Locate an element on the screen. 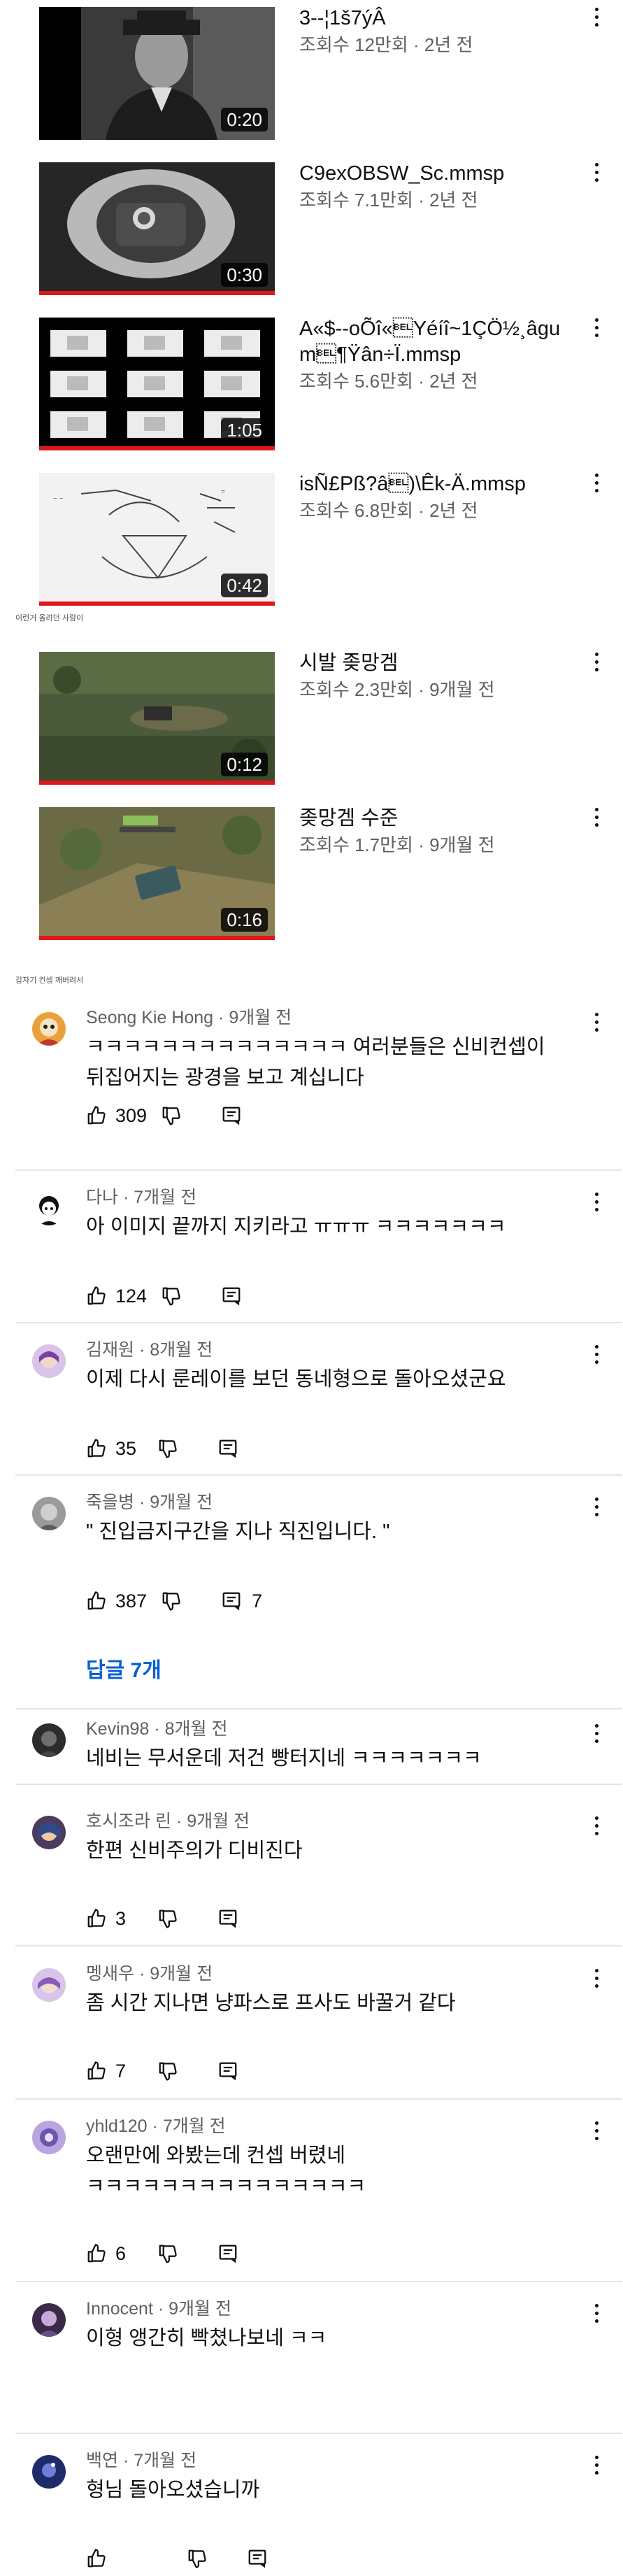 This screenshot has height=2576, width=623. video-thumbnail: ~ ~ = 0:42 is located at coordinates (157, 539).